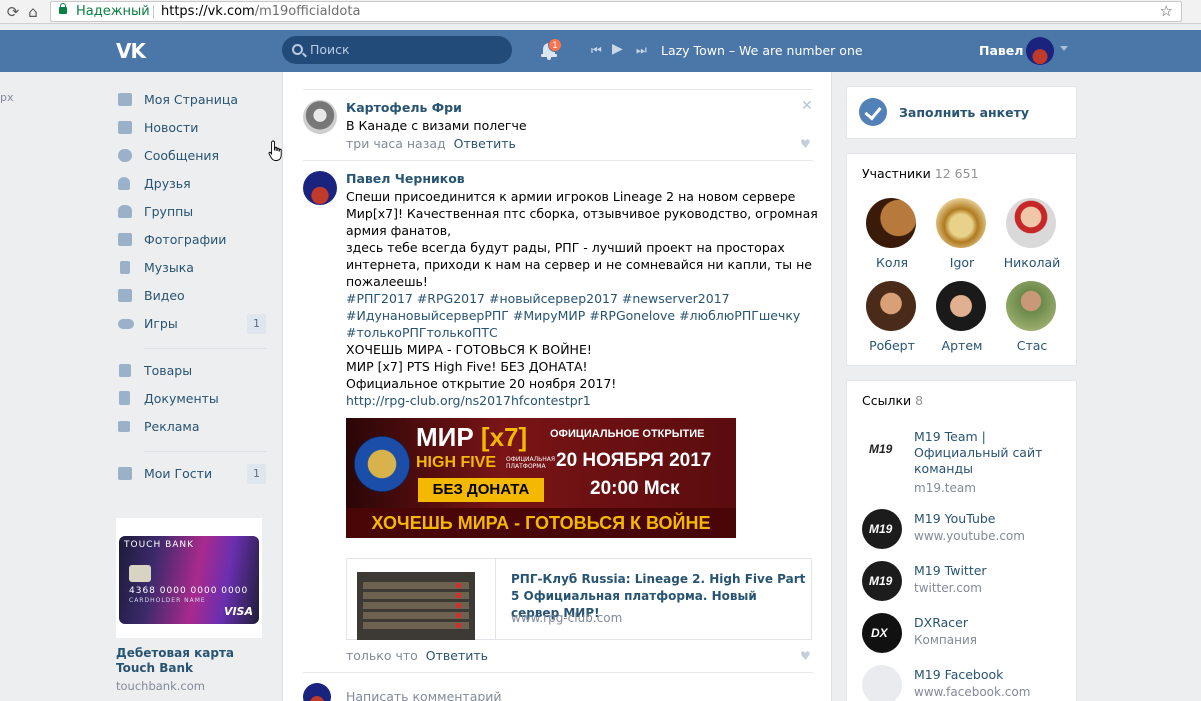 This screenshot has height=701, width=1201. What do you see at coordinates (969, 536) in the screenshot?
I see `link-subtitle: www.youtube.com` at bounding box center [969, 536].